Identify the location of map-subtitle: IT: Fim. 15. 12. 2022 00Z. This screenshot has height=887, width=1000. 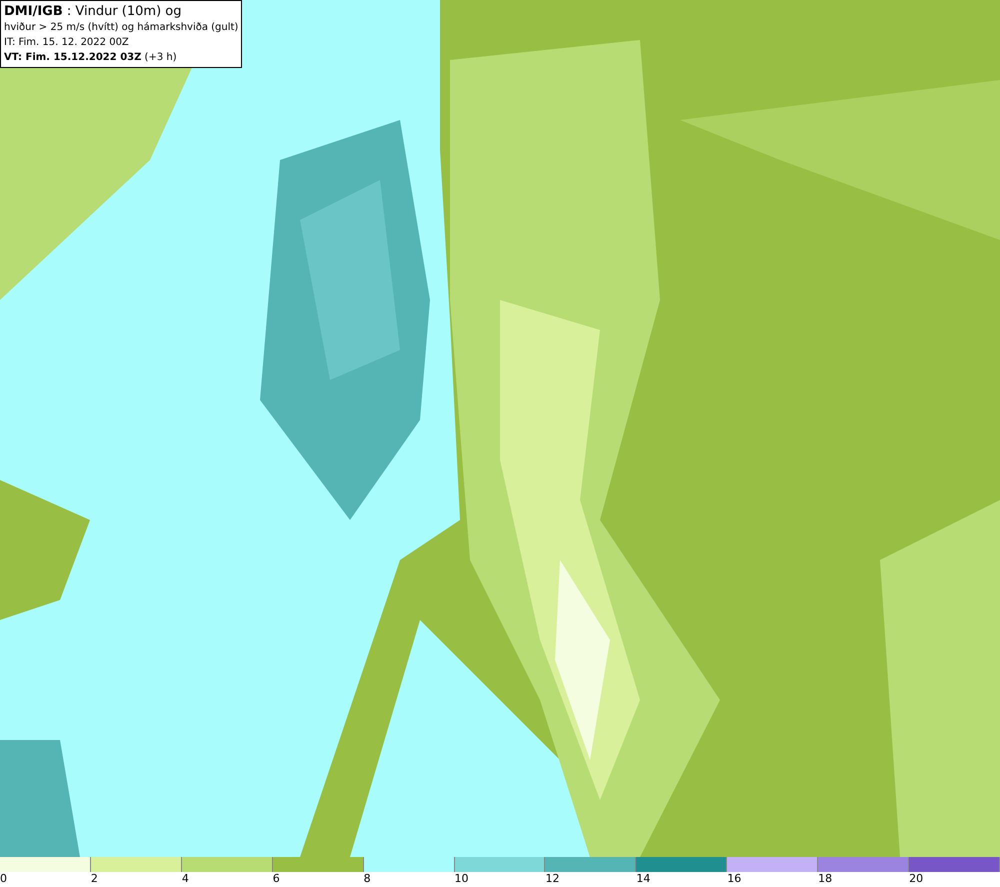
(67, 43).